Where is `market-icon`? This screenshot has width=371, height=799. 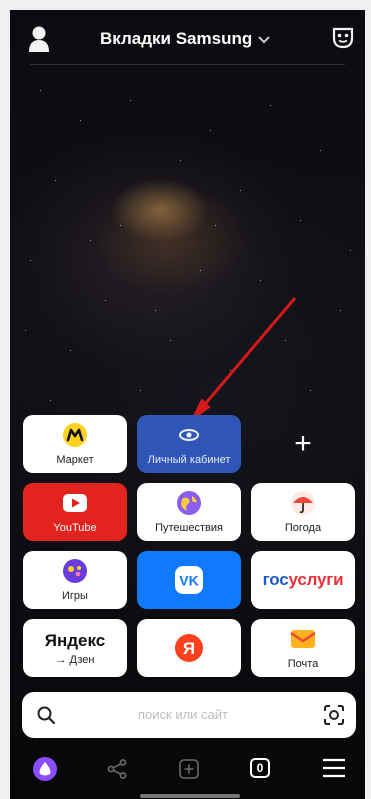 market-icon is located at coordinates (75, 435).